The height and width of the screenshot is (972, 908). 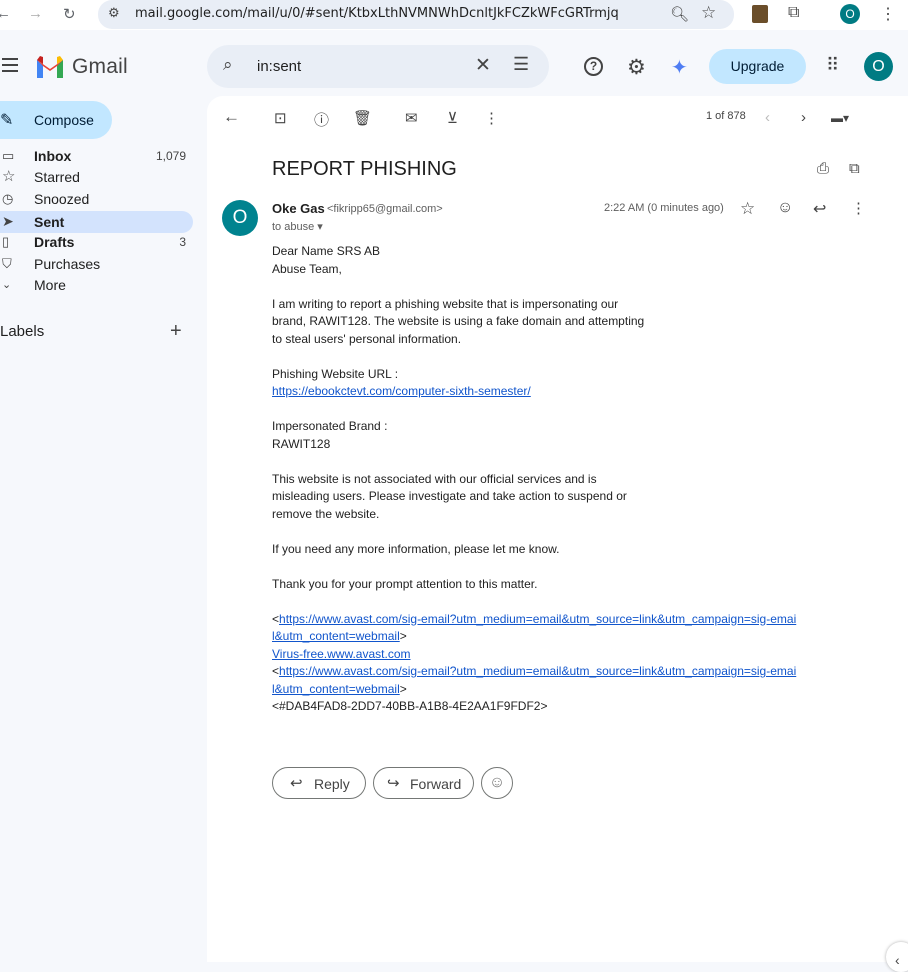 I want to click on add-label-icon: +, so click(x=176, y=331).